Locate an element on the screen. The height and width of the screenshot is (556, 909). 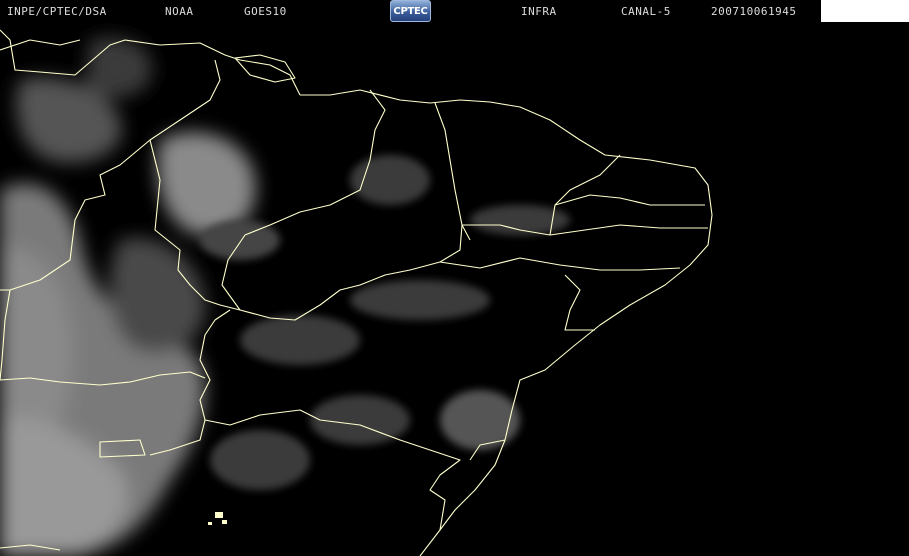
corner-white-box is located at coordinates (865, 11).